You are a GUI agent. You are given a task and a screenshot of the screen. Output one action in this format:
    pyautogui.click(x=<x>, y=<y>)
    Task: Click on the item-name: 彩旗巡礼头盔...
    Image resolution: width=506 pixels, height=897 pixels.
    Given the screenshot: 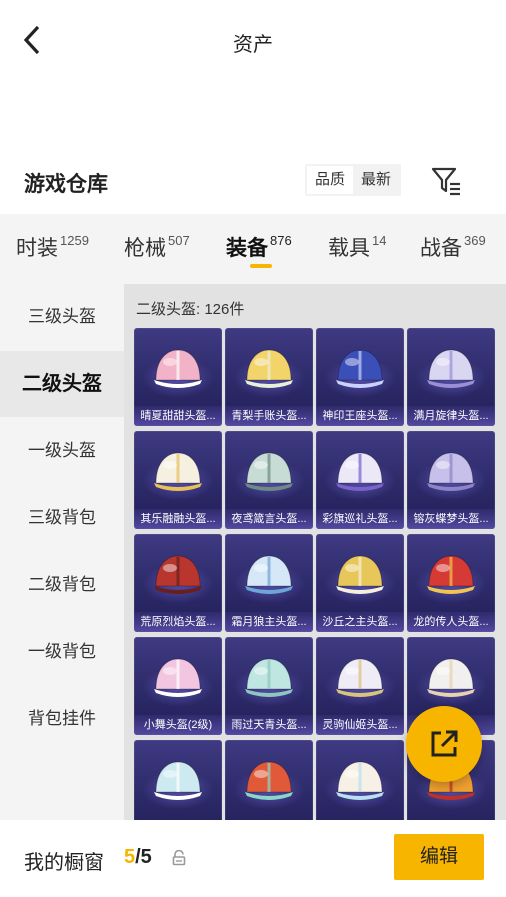 What is the action you would take?
    pyautogui.click(x=360, y=519)
    